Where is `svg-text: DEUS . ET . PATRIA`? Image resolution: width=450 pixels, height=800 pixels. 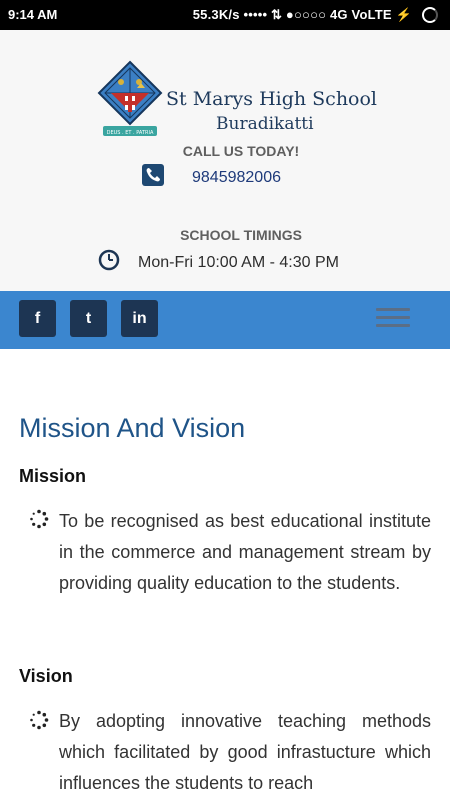
svg-text: DEUS . ET . PATRIA is located at coordinates (130, 133).